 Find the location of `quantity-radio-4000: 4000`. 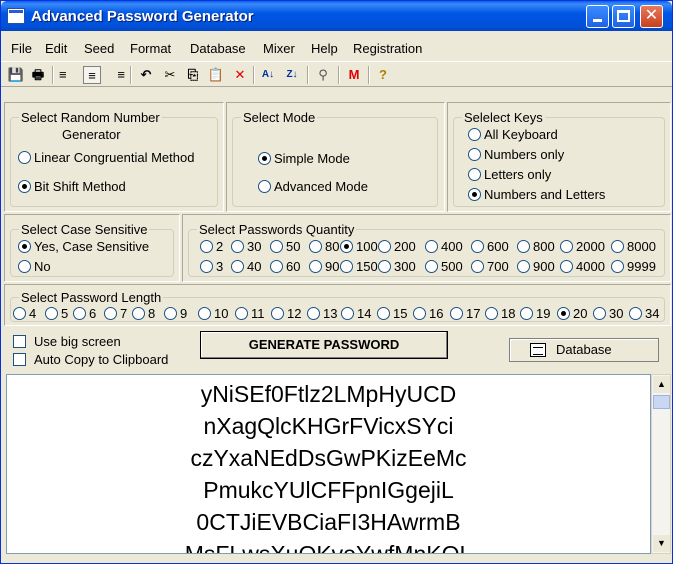

quantity-radio-4000: 4000 is located at coordinates (582, 266).